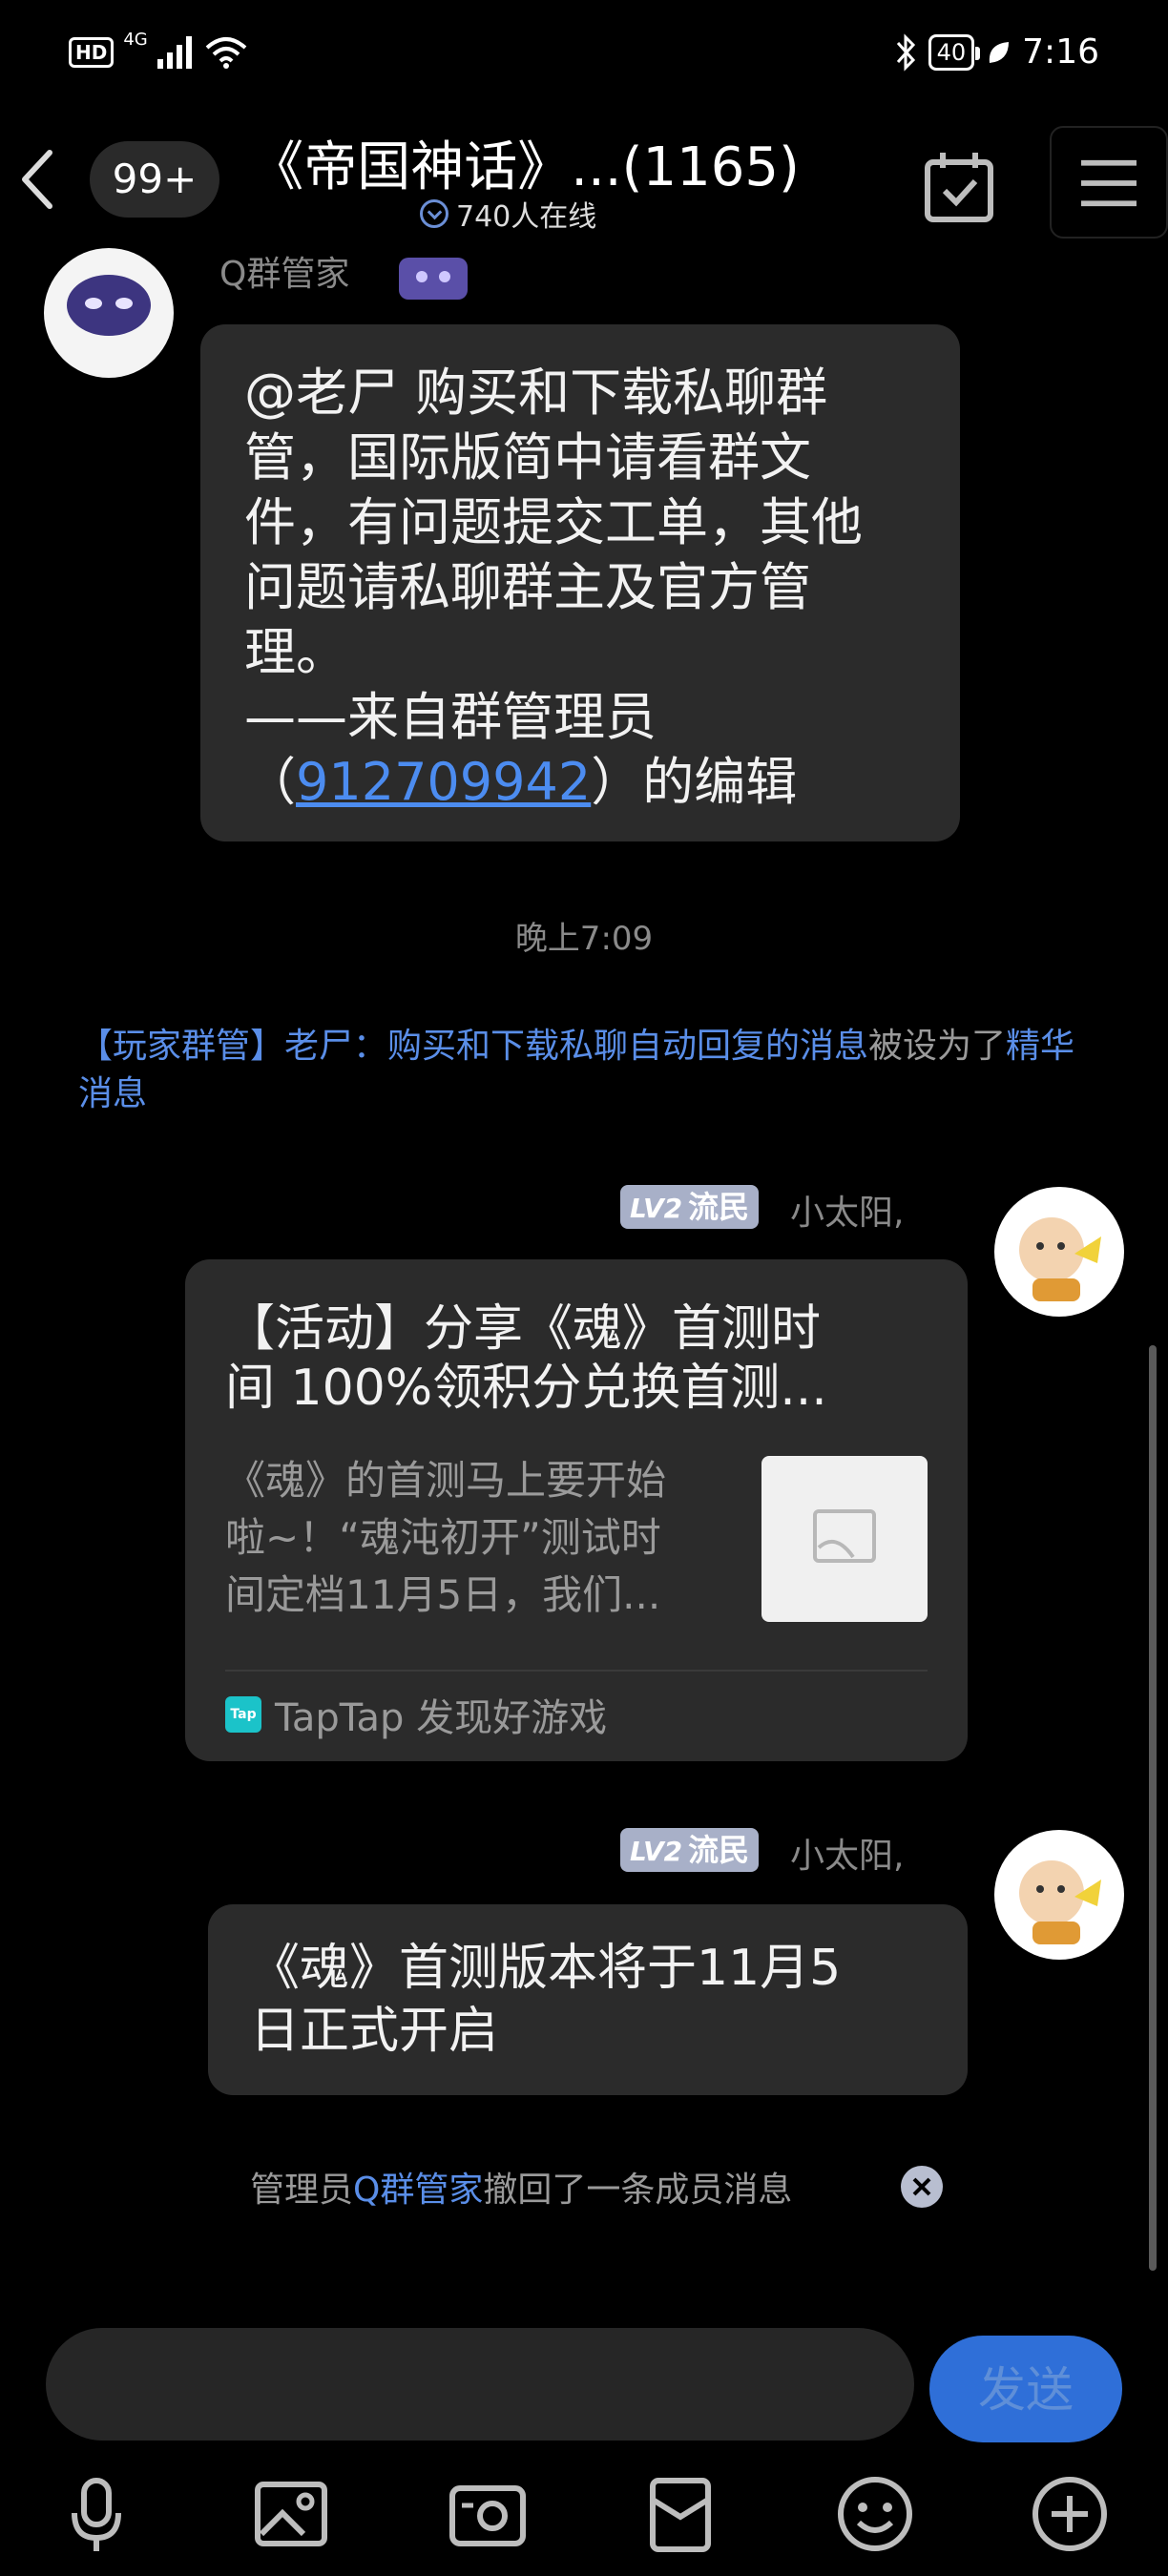 This screenshot has height=2576, width=1168. I want to click on close-icon, so click(922, 2187).